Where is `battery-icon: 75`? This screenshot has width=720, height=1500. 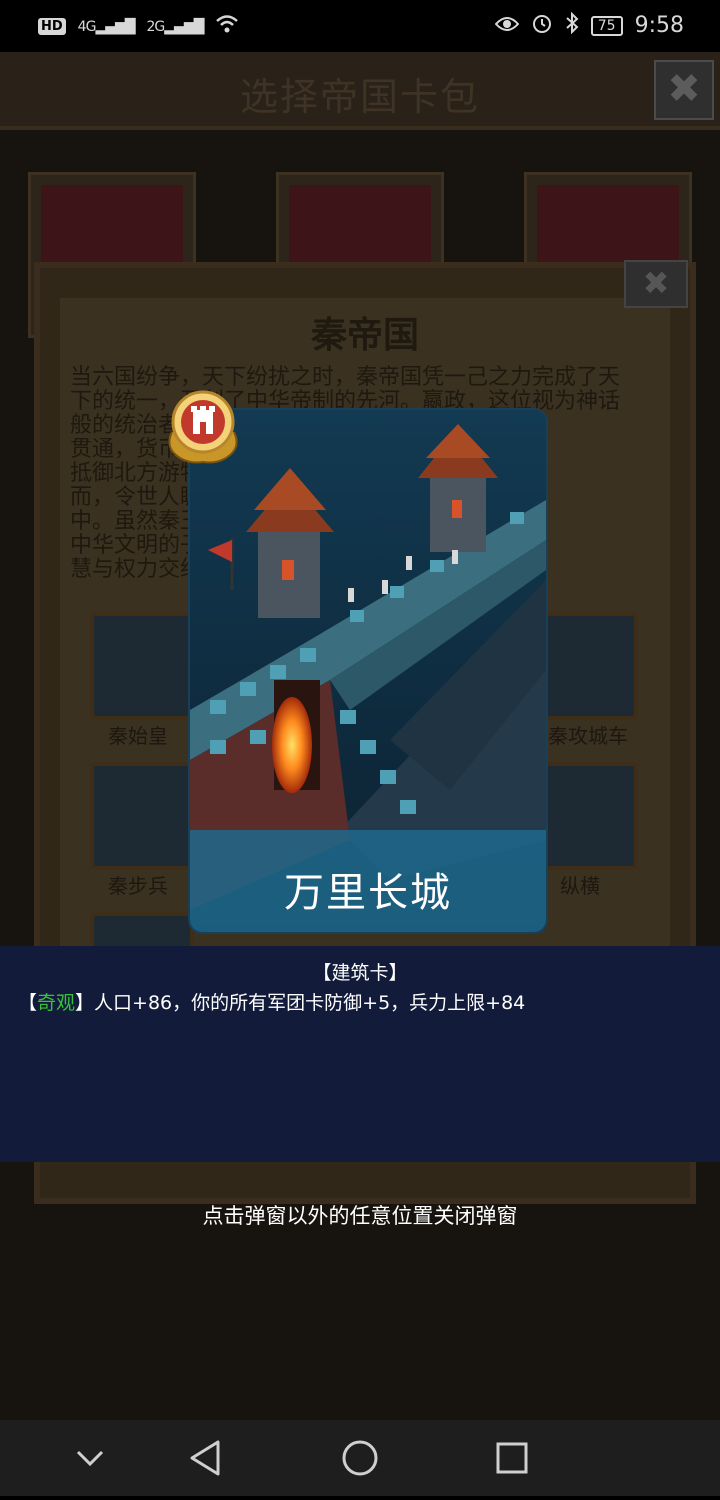
battery-icon: 75 is located at coordinates (606, 25).